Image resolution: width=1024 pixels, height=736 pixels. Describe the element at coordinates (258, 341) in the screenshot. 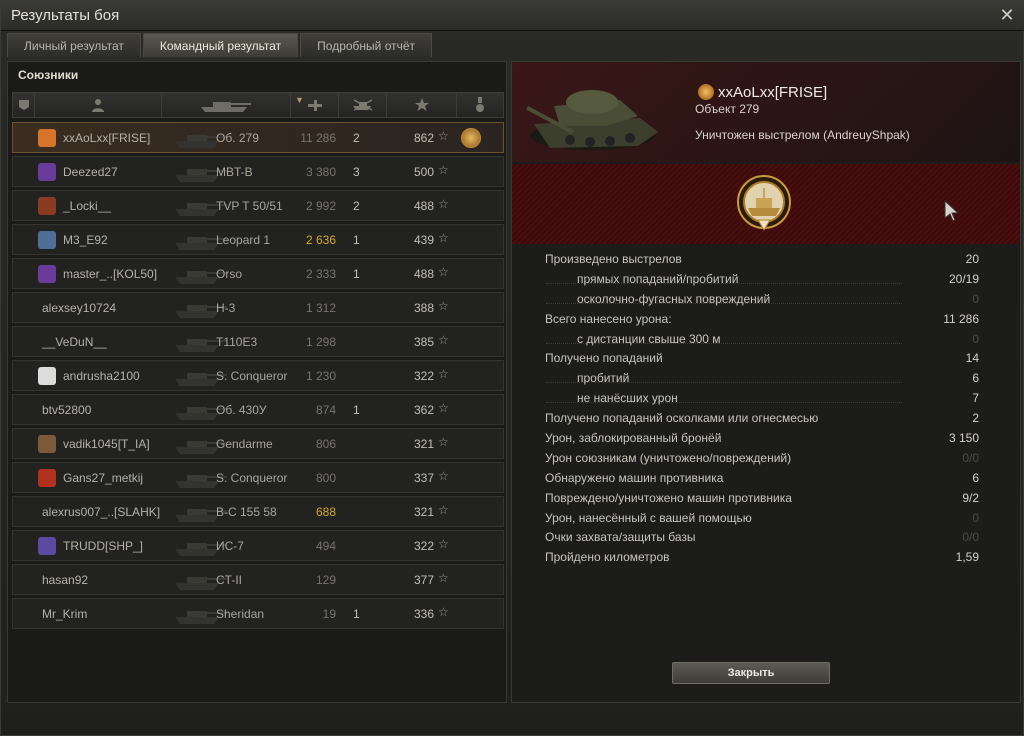

I see `table-row: __VeDuN__ T110E3 1 298 385 ☆` at that location.